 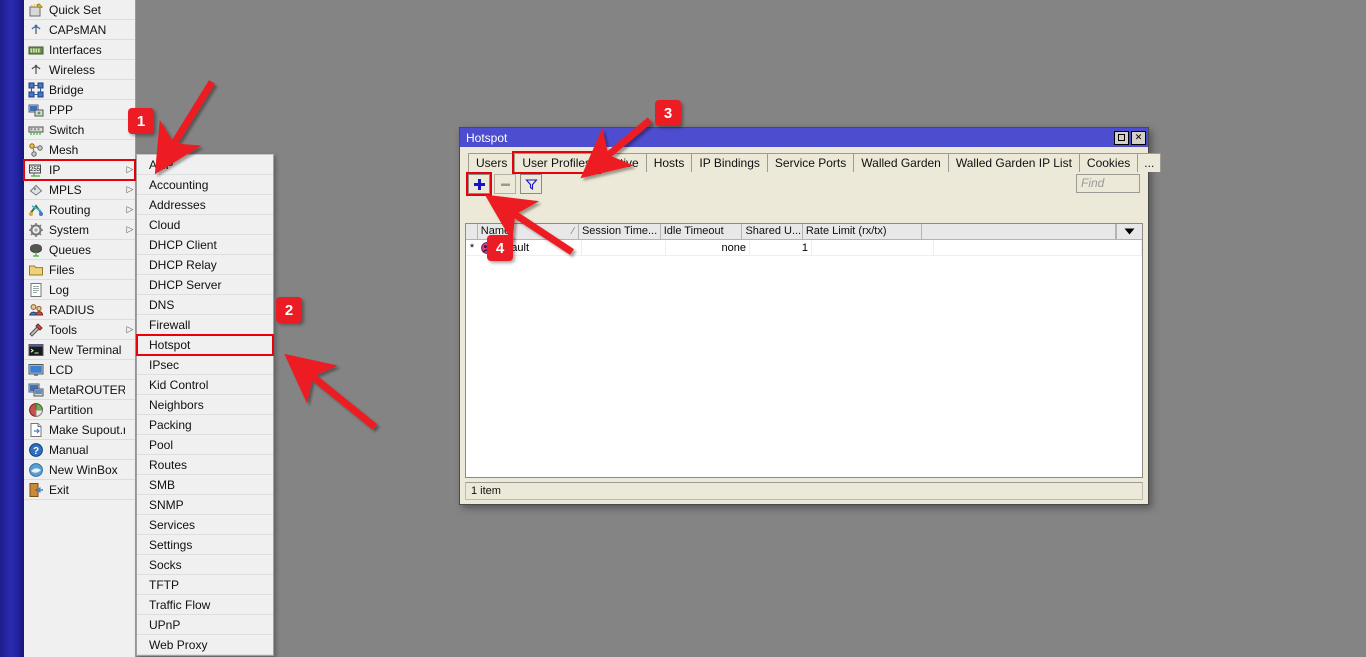 What do you see at coordinates (79, 50) in the screenshot?
I see `sidebar-item-interfaces: Interfaces` at bounding box center [79, 50].